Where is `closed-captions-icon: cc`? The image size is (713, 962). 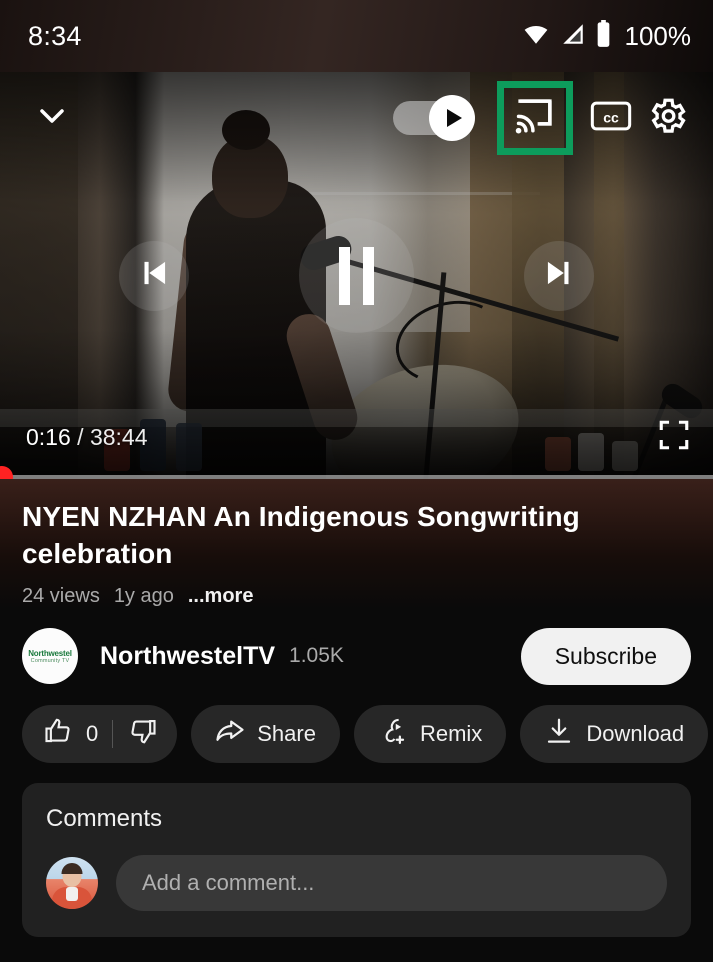
closed-captions-icon: cc is located at coordinates (611, 118).